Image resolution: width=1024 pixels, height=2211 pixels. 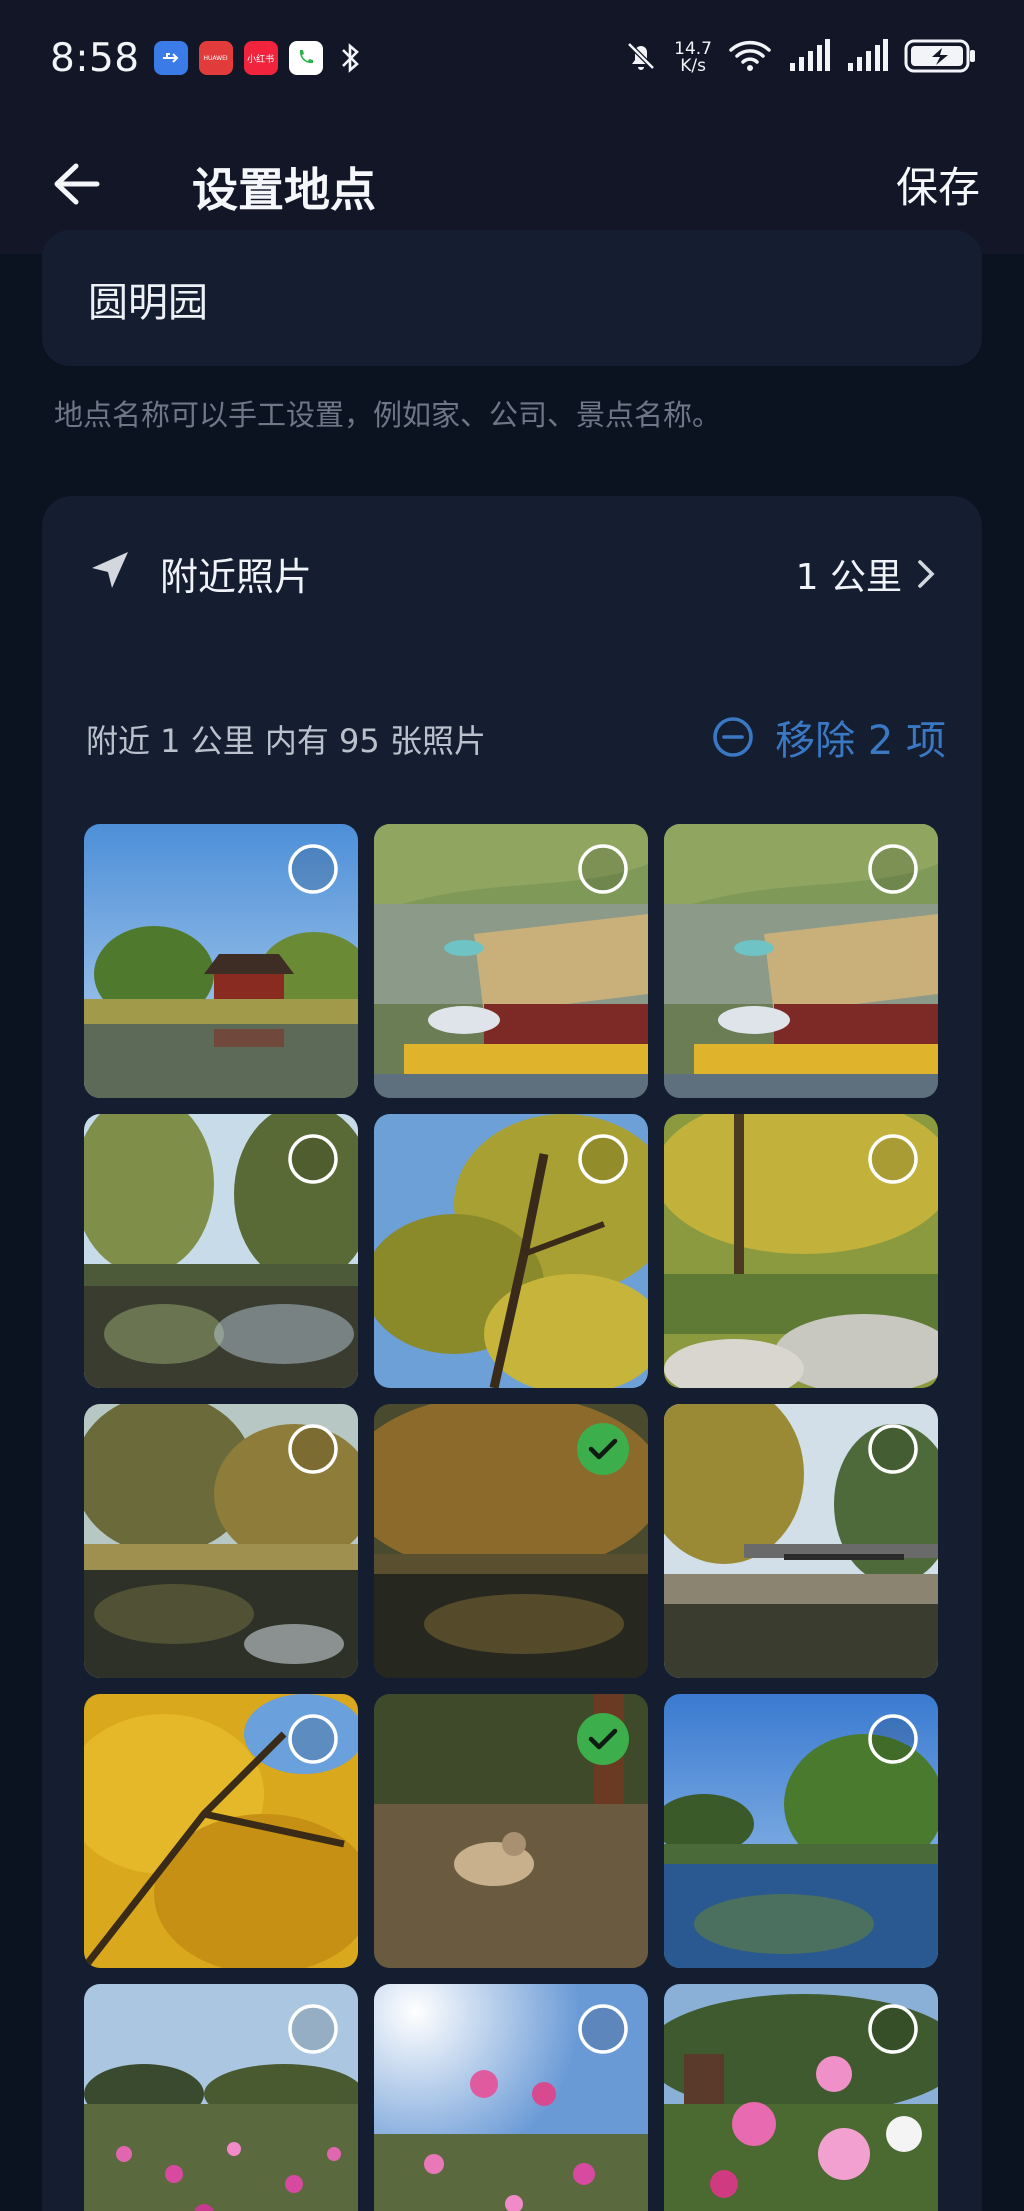 I want to click on remove-selected-label: 移除 2 项, so click(x=860, y=741).